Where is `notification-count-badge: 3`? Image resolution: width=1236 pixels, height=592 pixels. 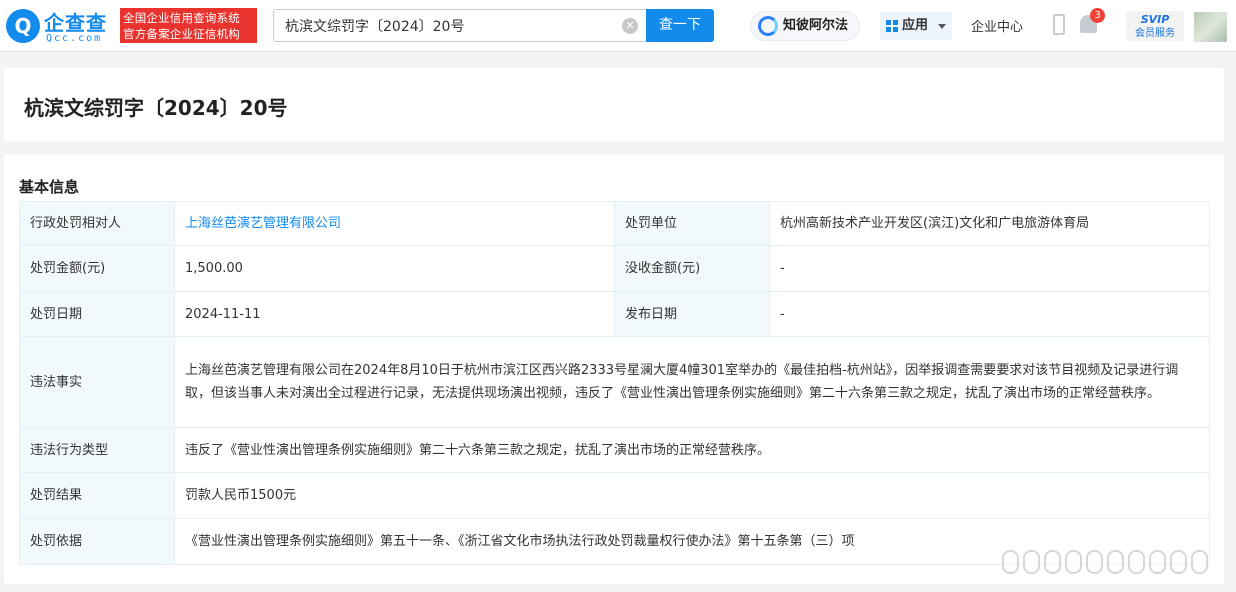
notification-count-badge: 3 is located at coordinates (1097, 15).